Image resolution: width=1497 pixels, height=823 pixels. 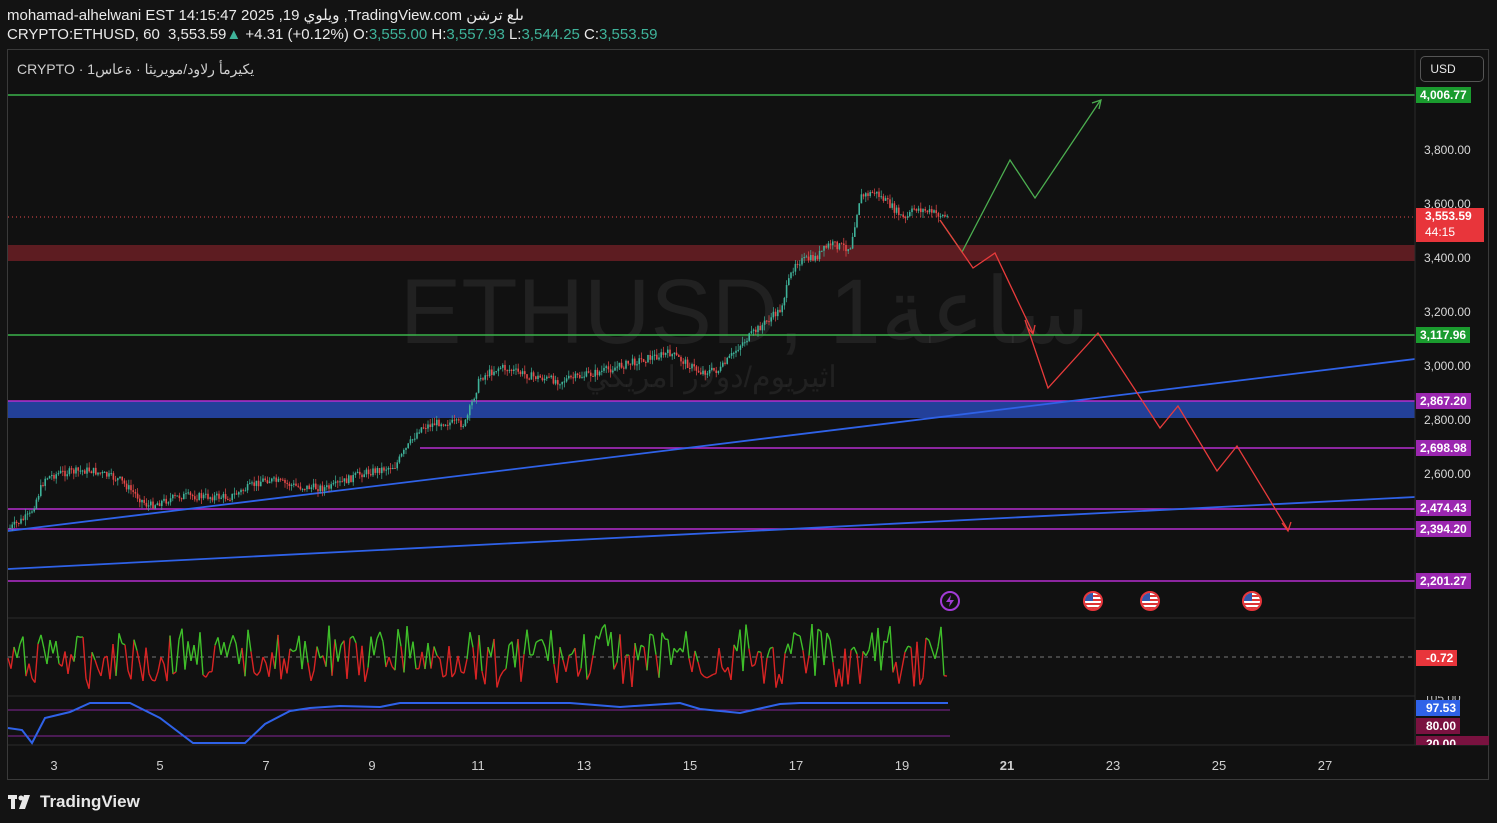 What do you see at coordinates (1443, 508) in the screenshot?
I see `price-tag-2474: 2,474.43` at bounding box center [1443, 508].